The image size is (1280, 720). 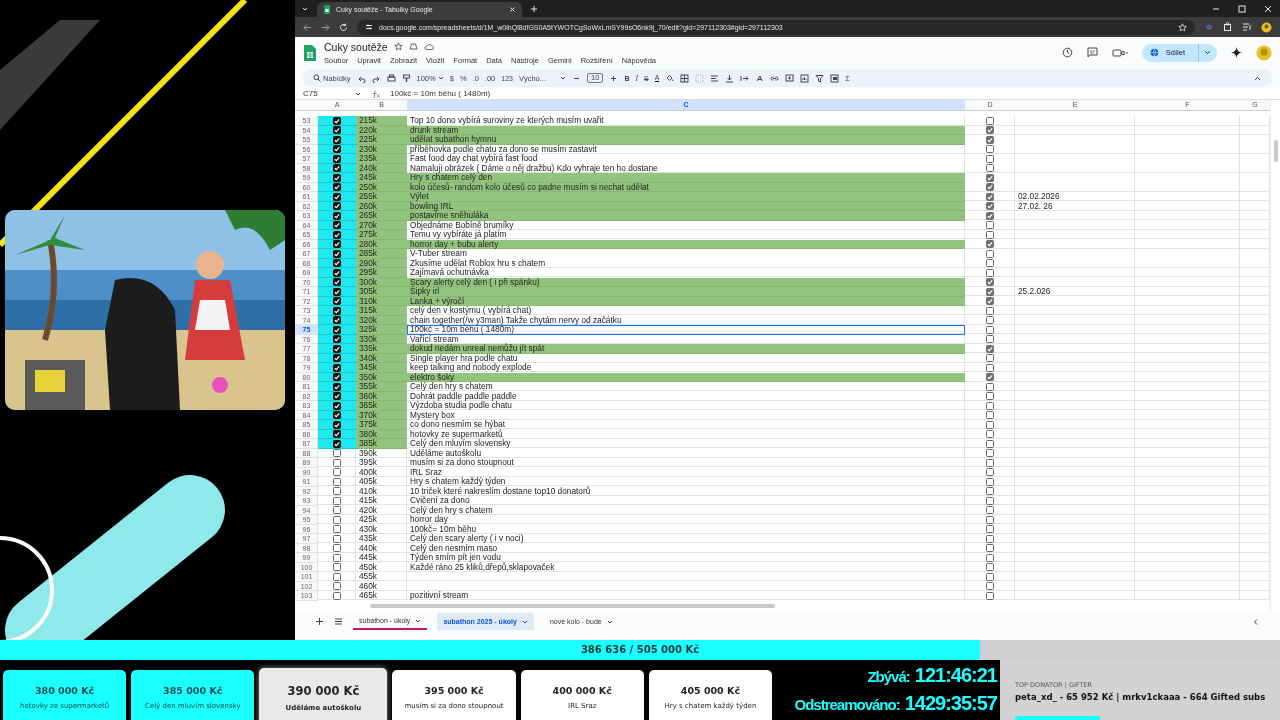 I want to click on formula-field: 100kč = 10m běhu ( 1480m), so click(x=440, y=93).